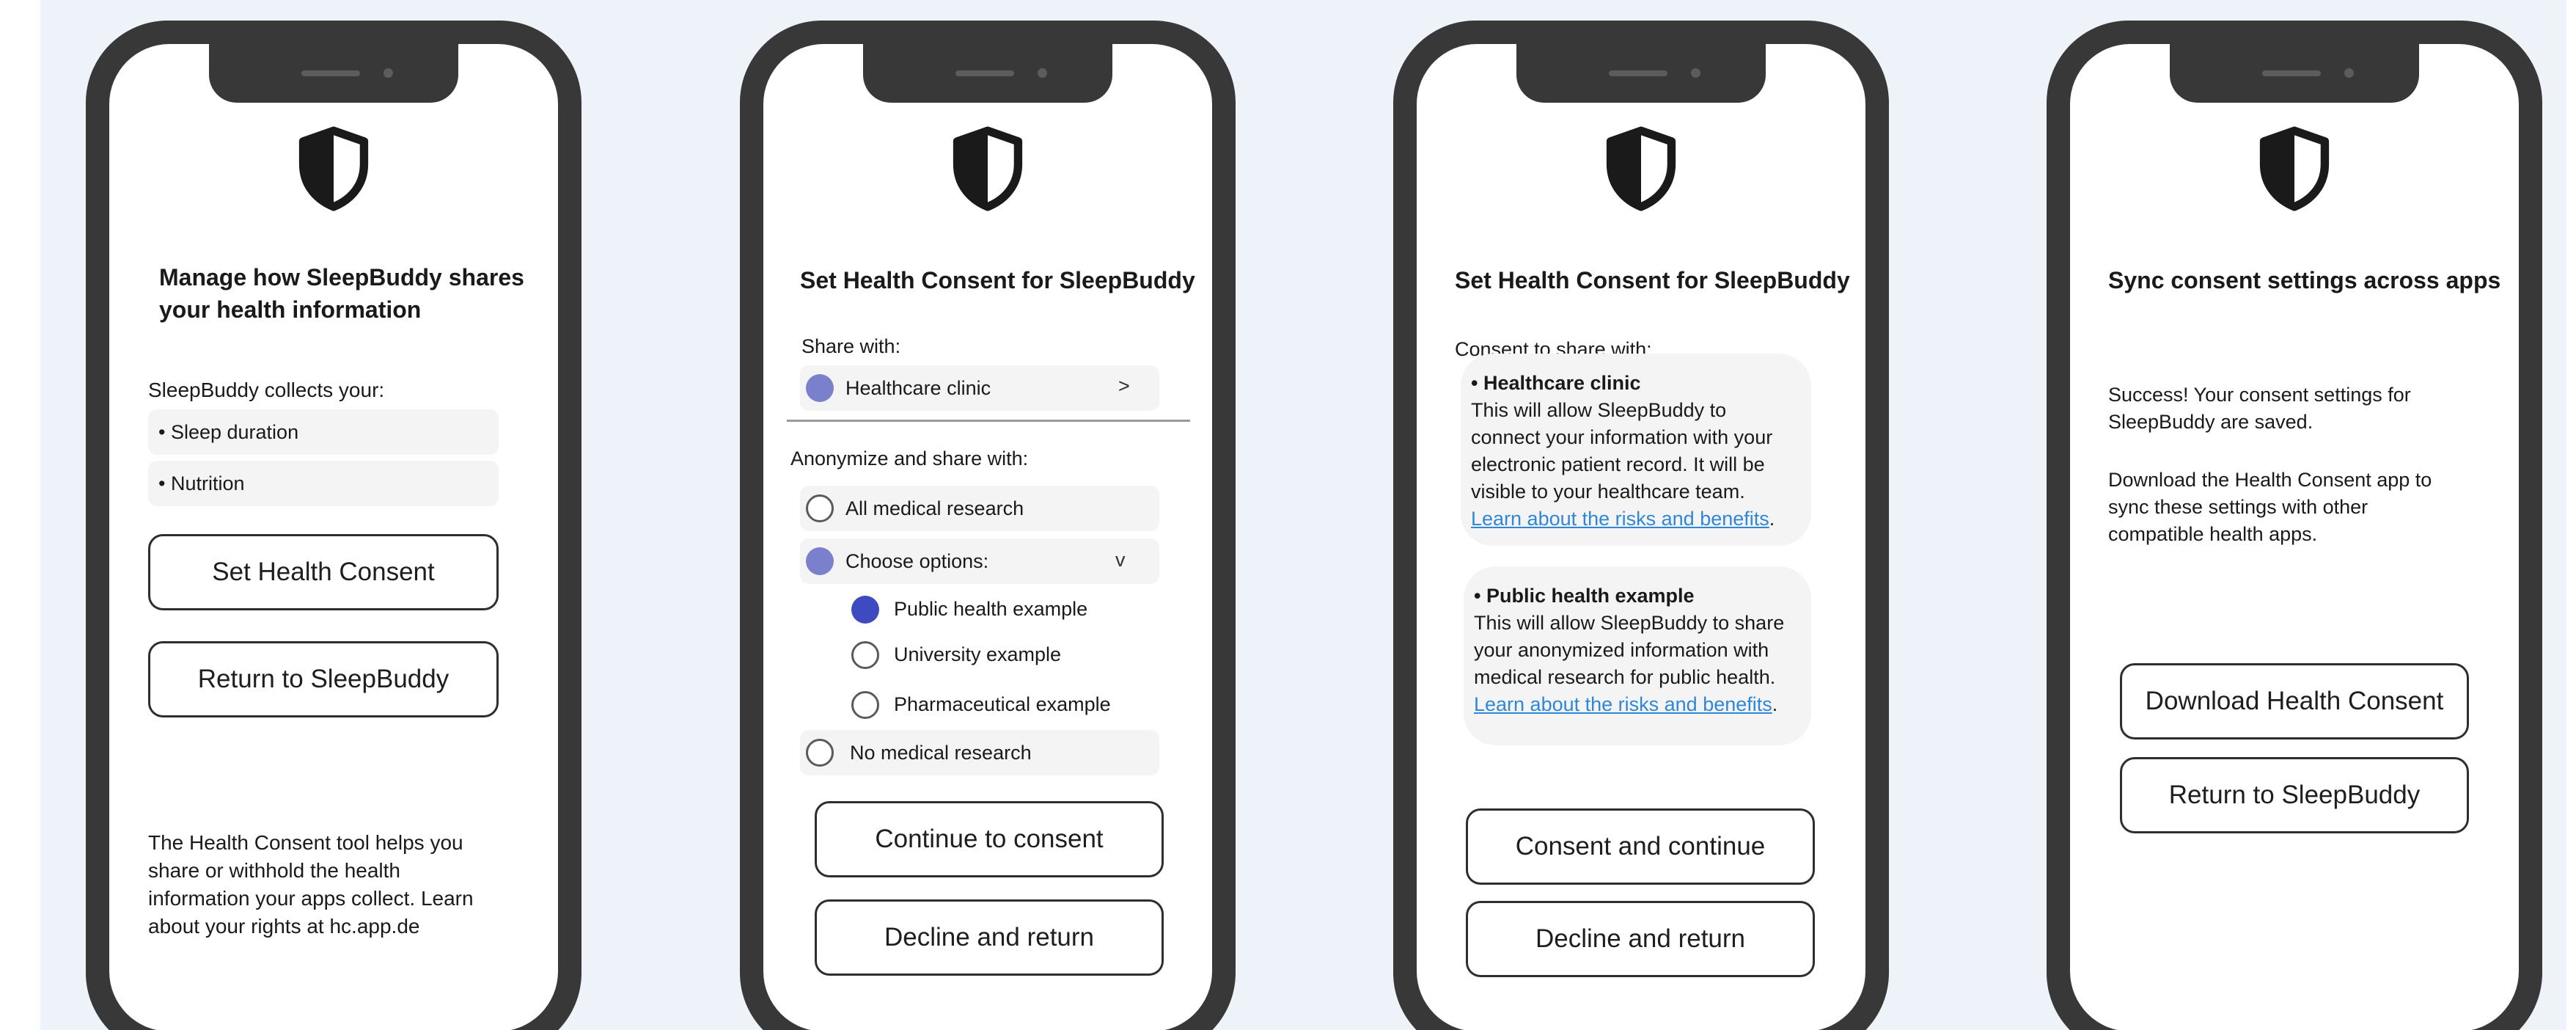  Describe the element at coordinates (990, 839) in the screenshot. I see `continue-to-consent-button: Continue to consent` at that location.